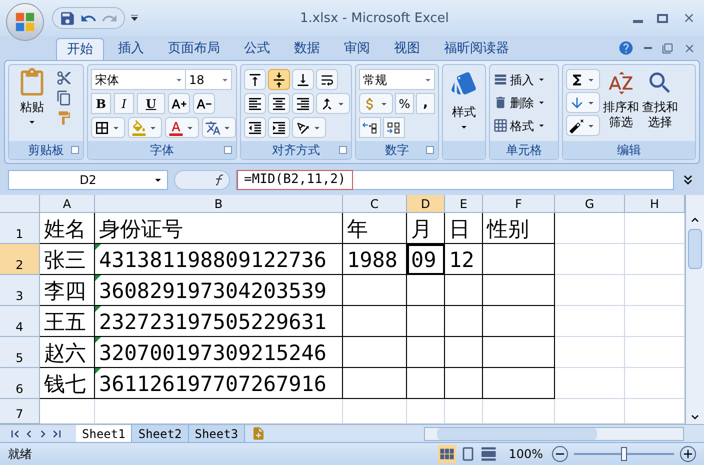 This screenshot has width=704, height=465. I want to click on column-header: C, so click(375, 204).